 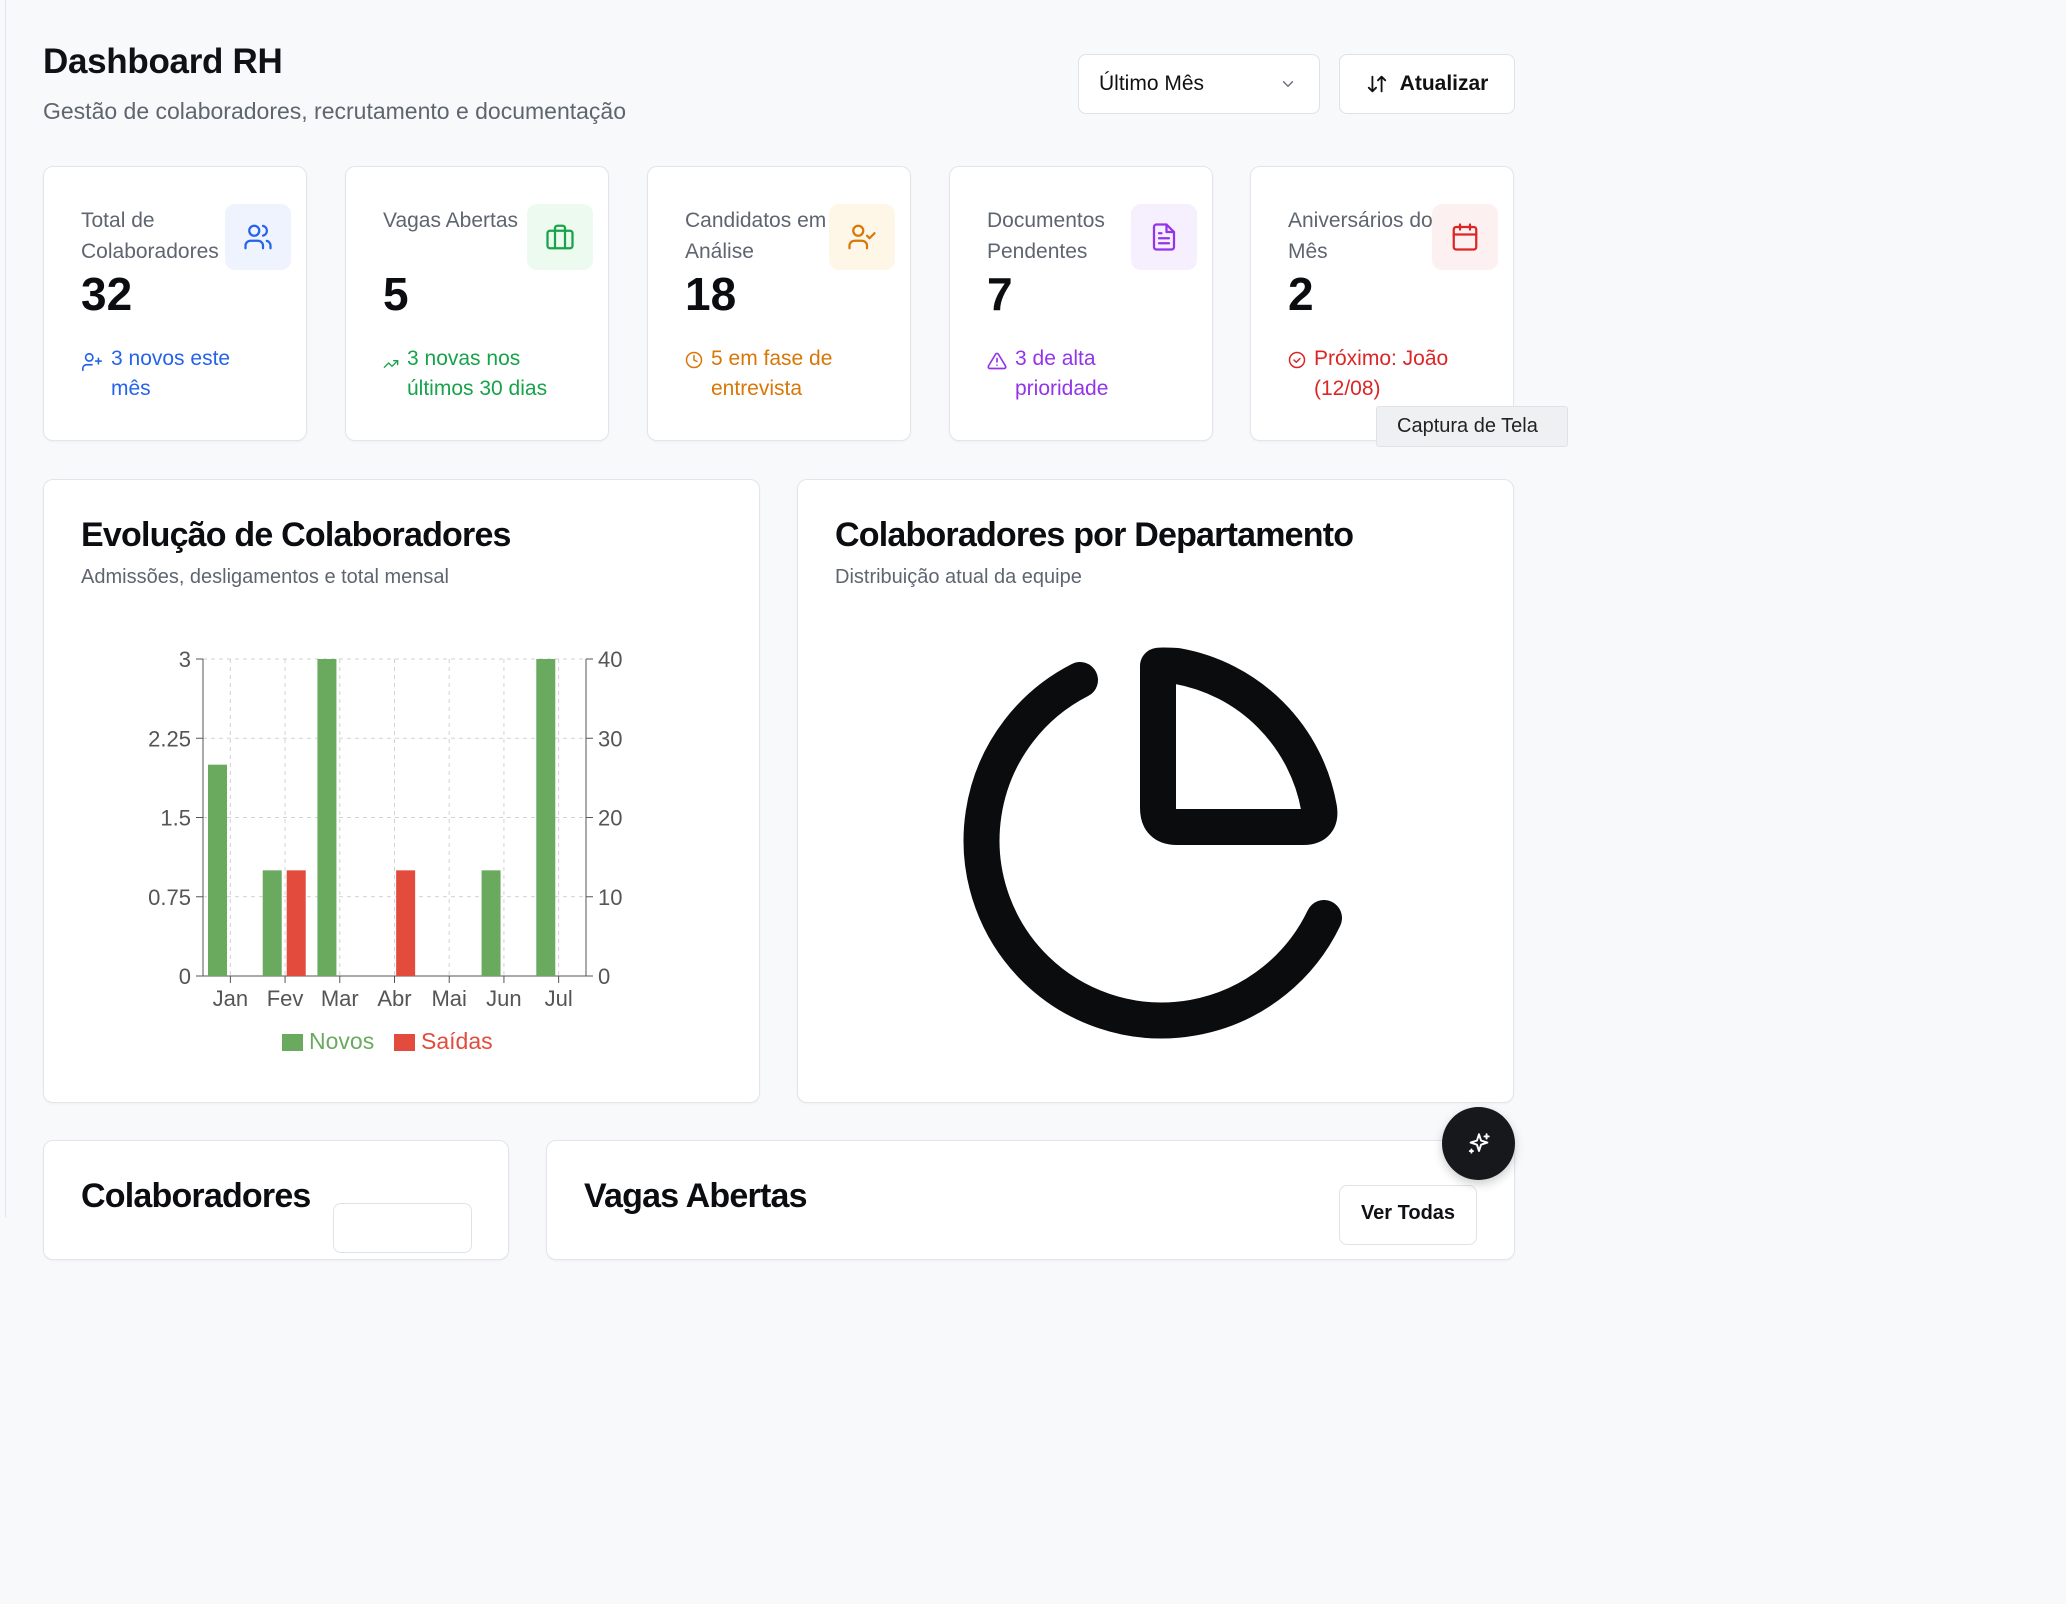 What do you see at coordinates (1376, 84) in the screenshot?
I see `sort-arrows-icon` at bounding box center [1376, 84].